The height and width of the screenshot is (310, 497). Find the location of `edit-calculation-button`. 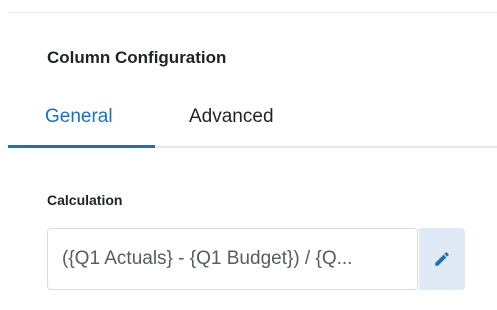

edit-calculation-button is located at coordinates (442, 259).